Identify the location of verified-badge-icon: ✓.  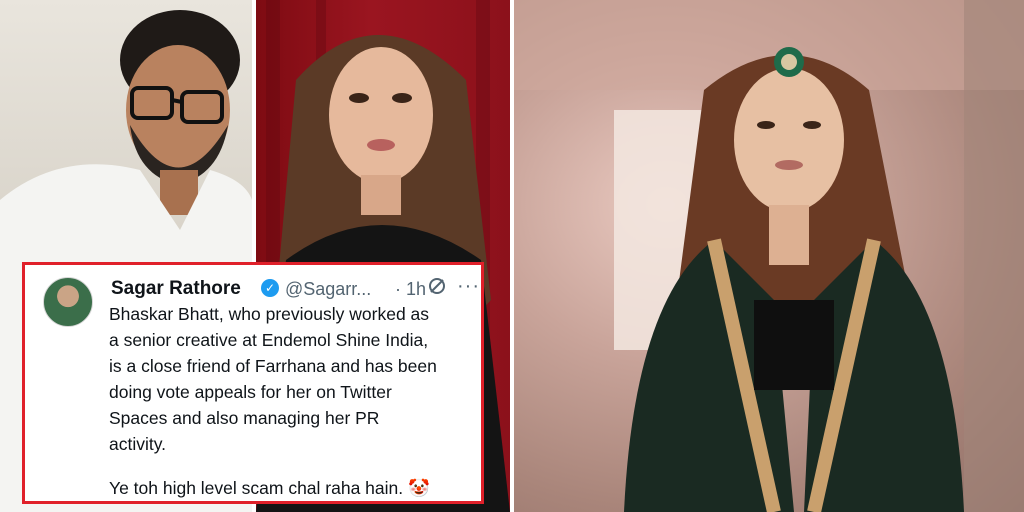
(270, 288).